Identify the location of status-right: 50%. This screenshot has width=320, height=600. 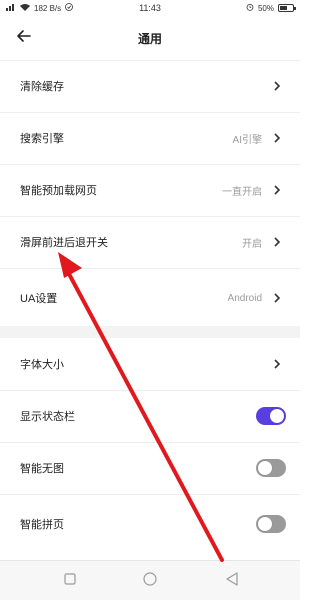
(271, 8).